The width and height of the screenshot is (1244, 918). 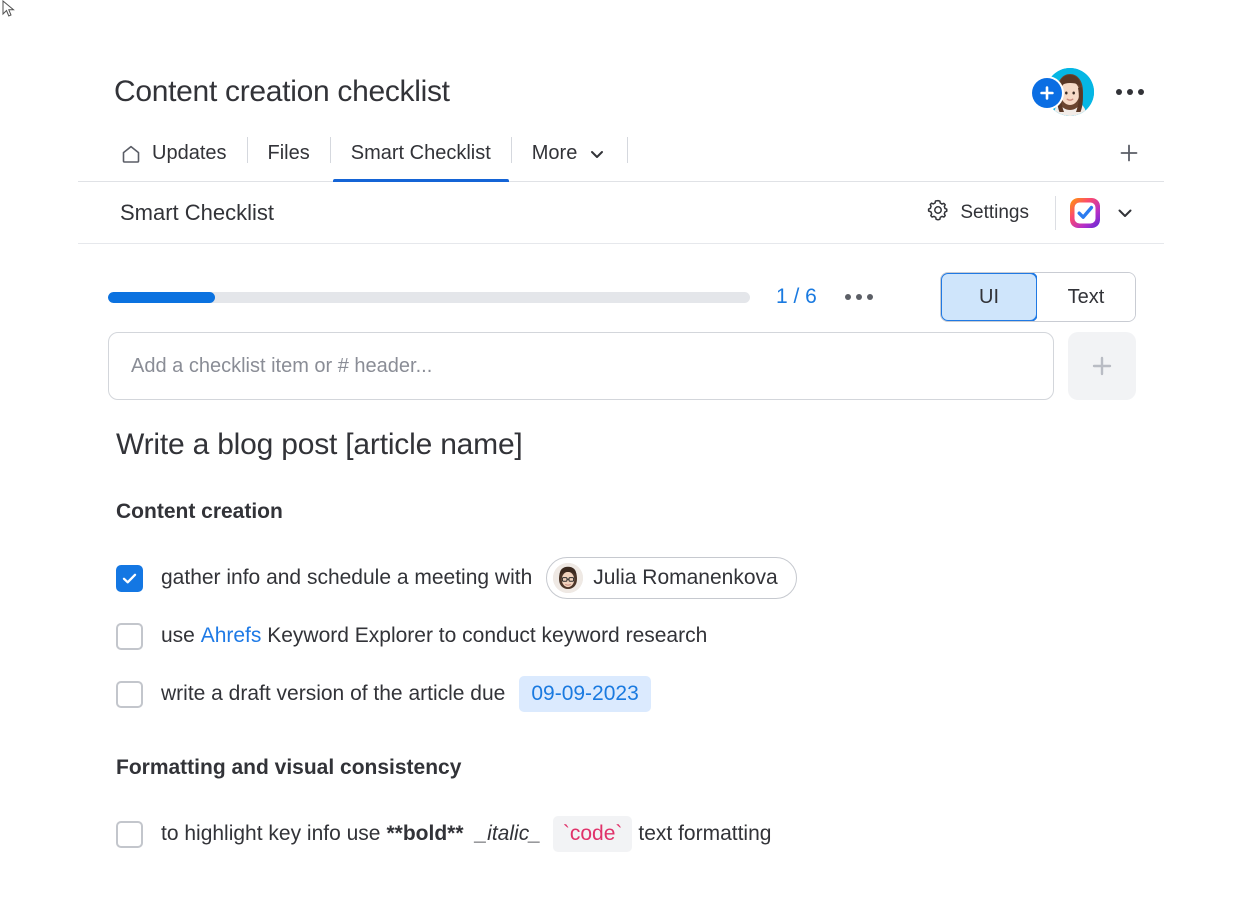 What do you see at coordinates (197, 212) in the screenshot?
I see `widget-title: Smart Checklist` at bounding box center [197, 212].